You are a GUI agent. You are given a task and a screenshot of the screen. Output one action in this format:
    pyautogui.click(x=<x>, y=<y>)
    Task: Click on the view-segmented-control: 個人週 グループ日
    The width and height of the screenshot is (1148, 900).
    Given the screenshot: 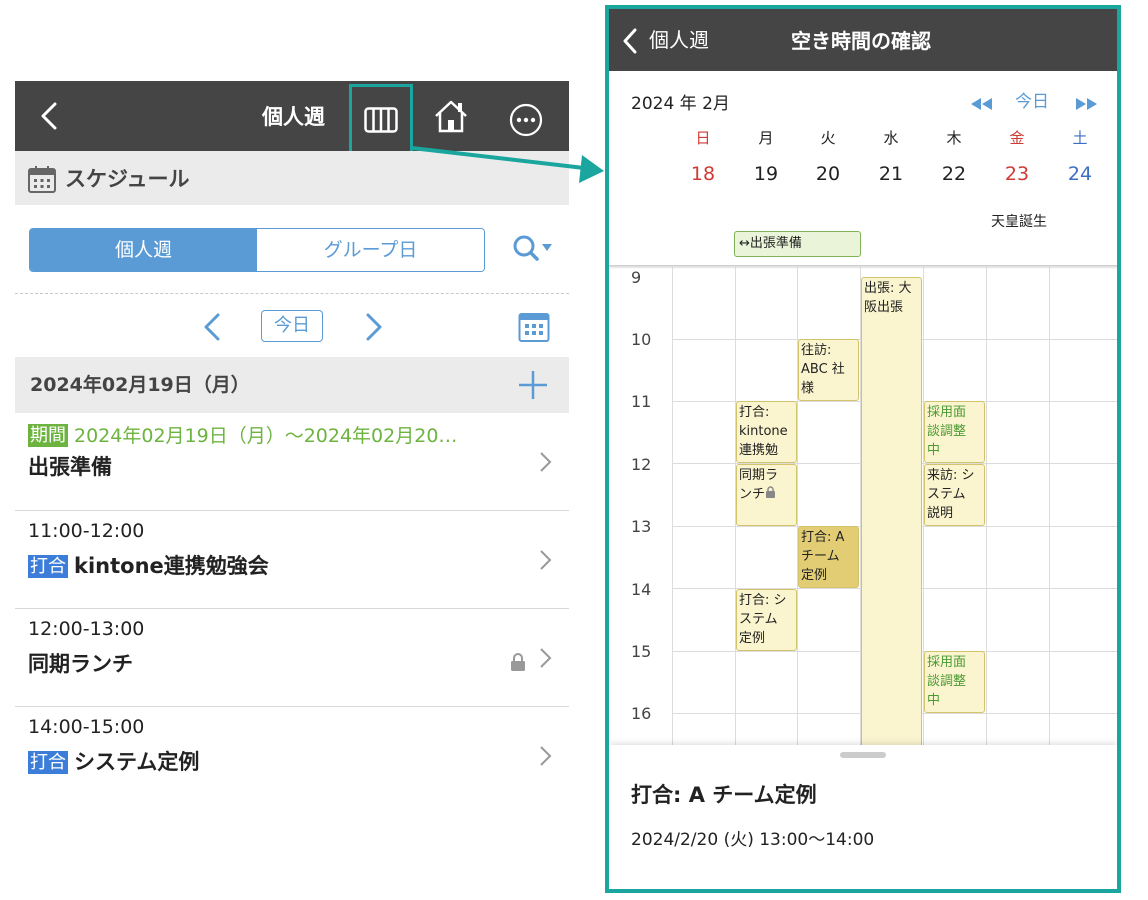 What is the action you would take?
    pyautogui.click(x=257, y=250)
    